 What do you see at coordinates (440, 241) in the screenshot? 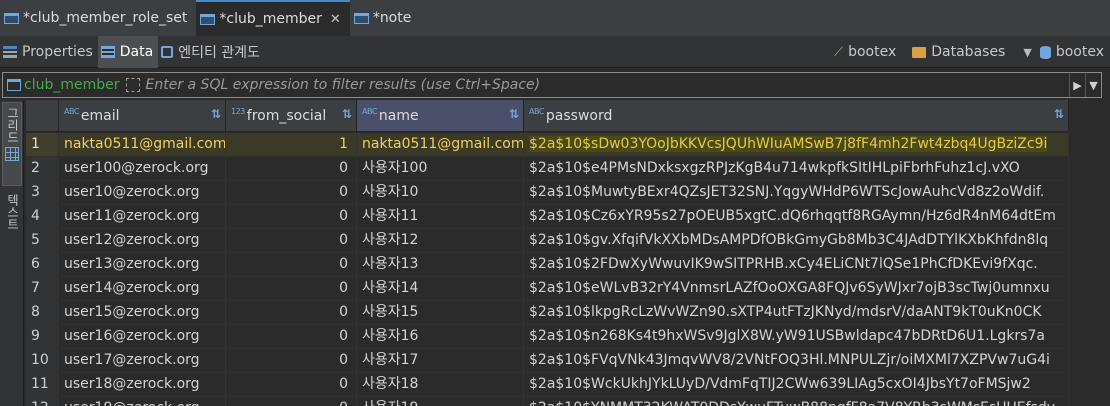
I see `name-cell: 사용자12` at bounding box center [440, 241].